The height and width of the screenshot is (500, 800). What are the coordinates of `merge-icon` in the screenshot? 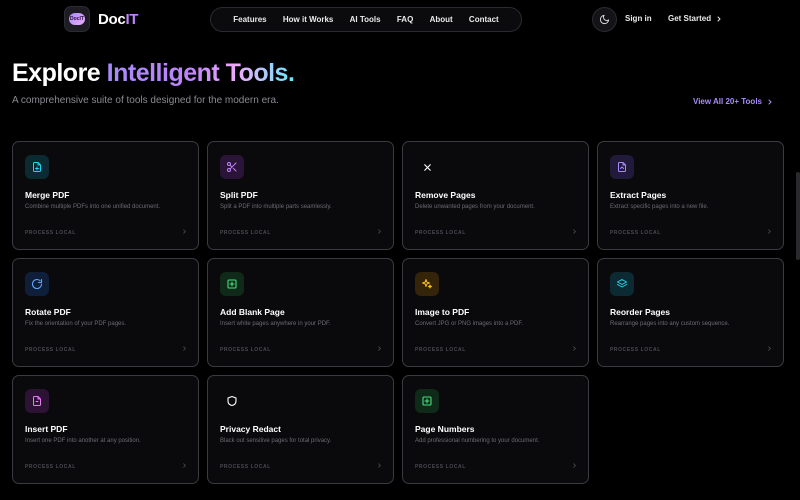 It's located at (37, 167).